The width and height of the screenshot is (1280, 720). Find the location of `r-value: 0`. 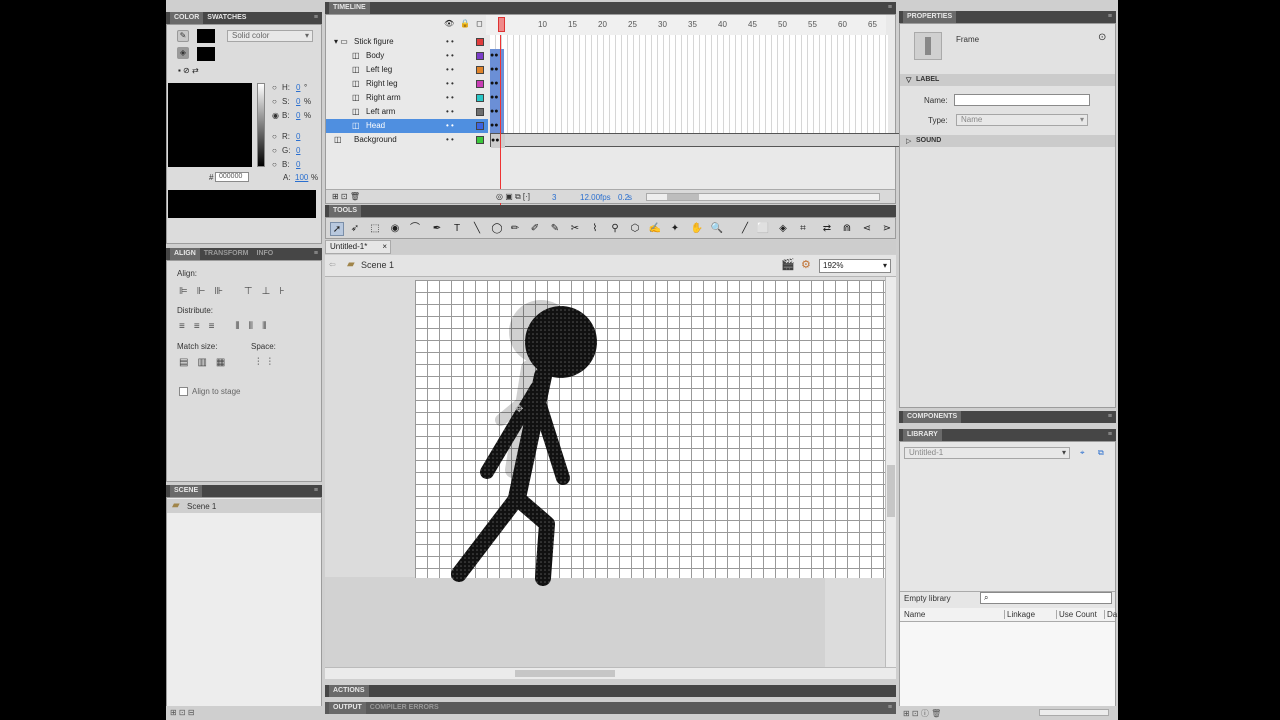

r-value: 0 is located at coordinates (298, 136).